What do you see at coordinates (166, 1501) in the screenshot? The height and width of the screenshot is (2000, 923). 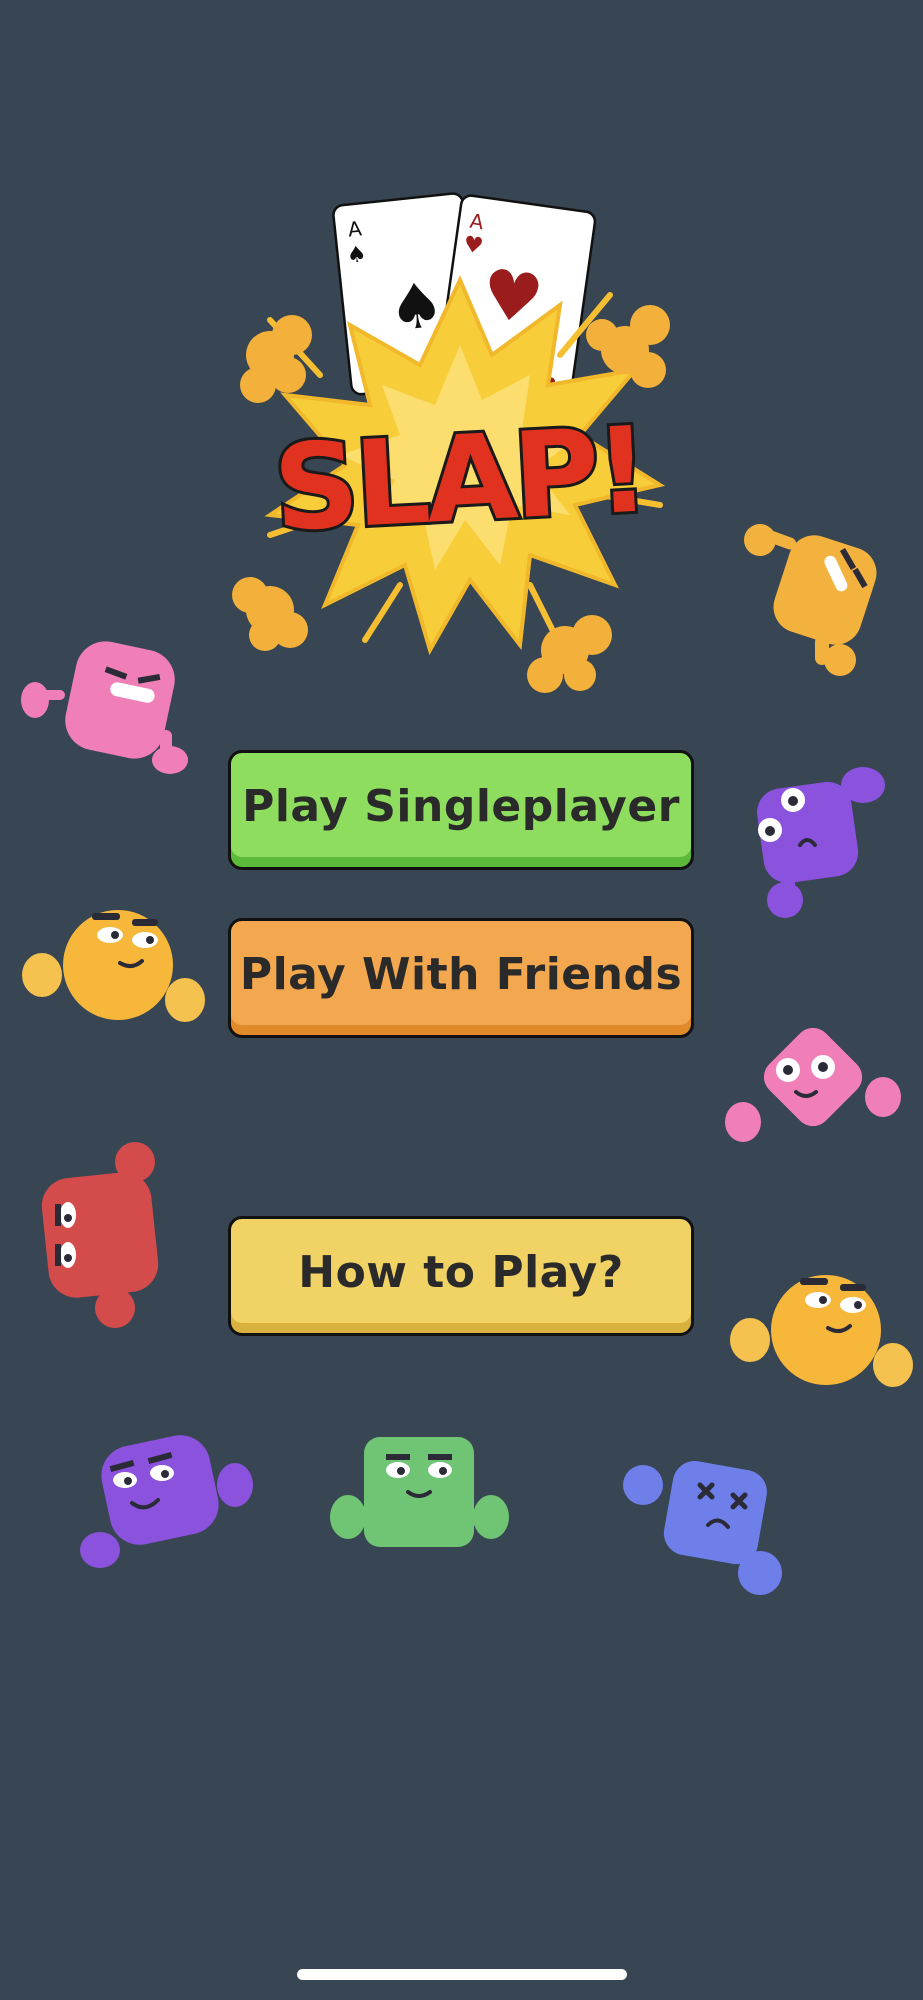 I see `purple-happy-blob-icon` at bounding box center [166, 1501].